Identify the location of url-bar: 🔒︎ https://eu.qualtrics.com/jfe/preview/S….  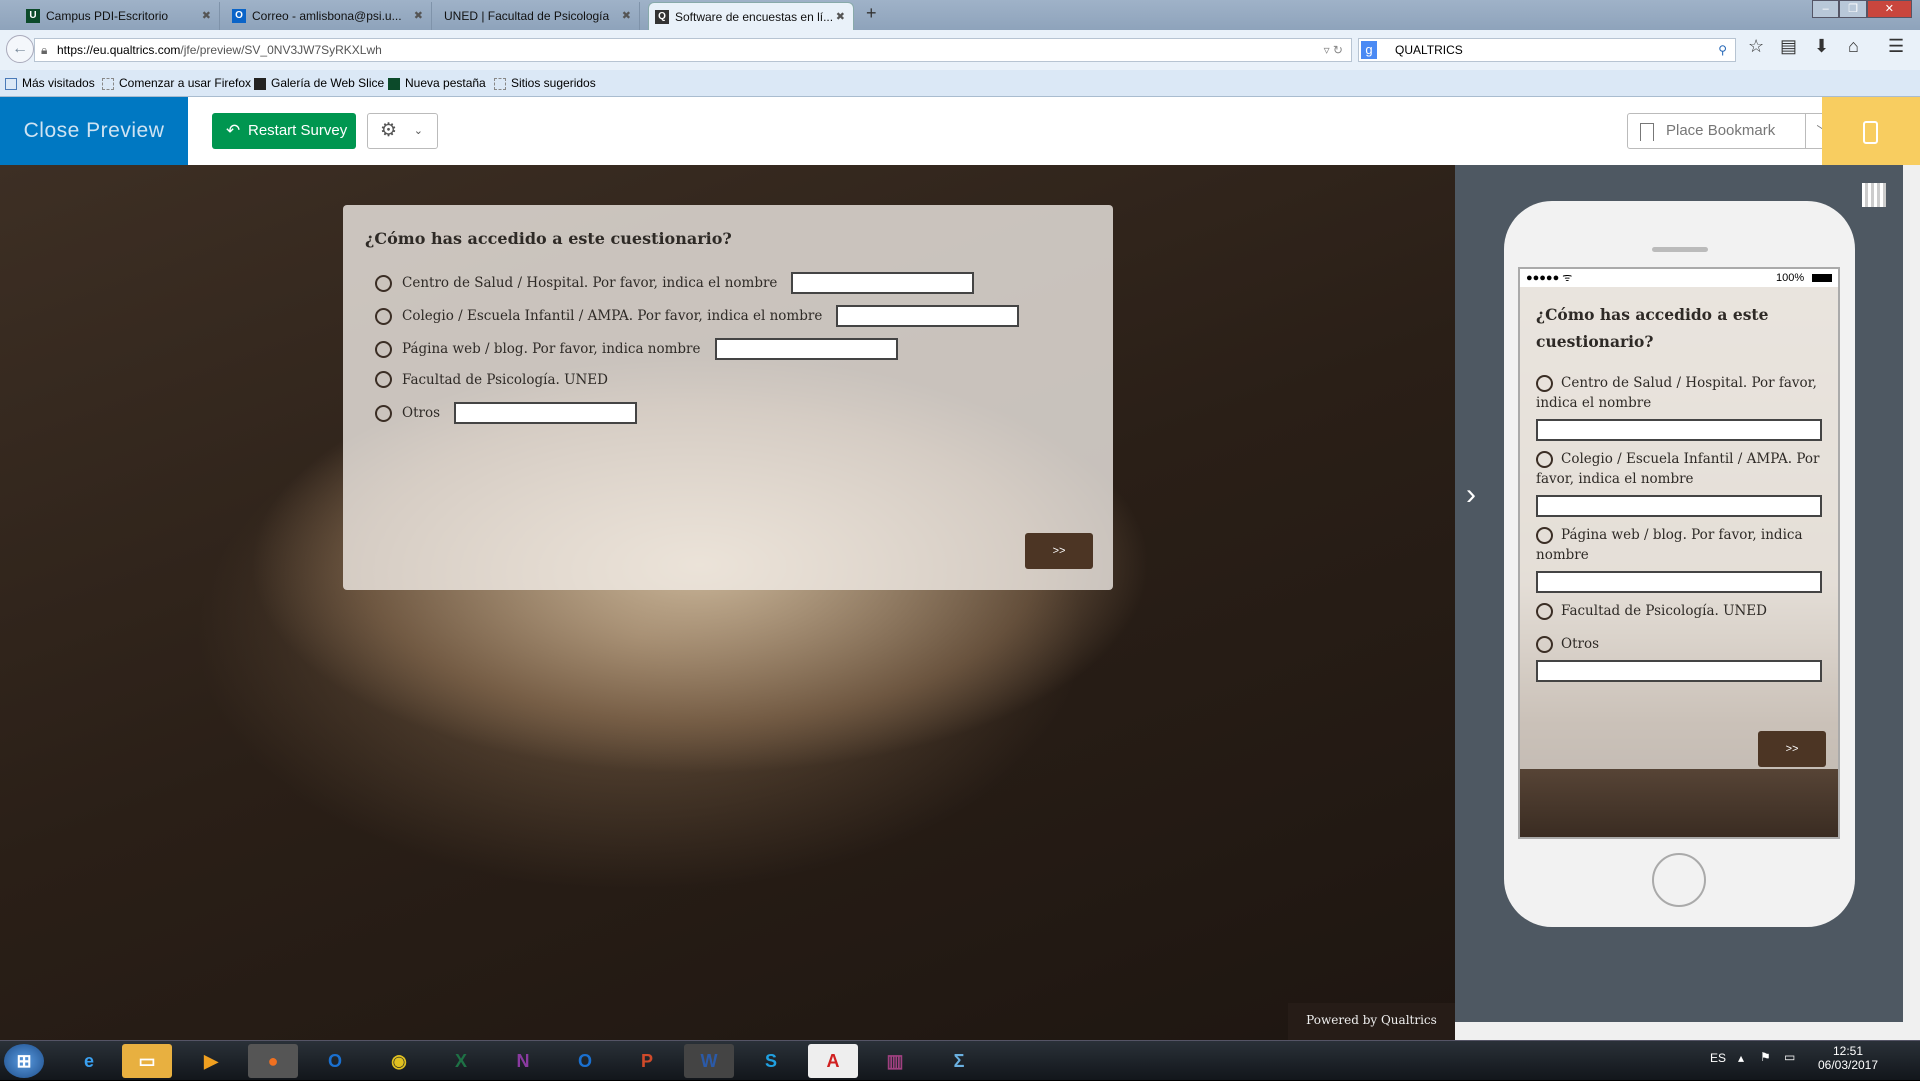
(693, 50).